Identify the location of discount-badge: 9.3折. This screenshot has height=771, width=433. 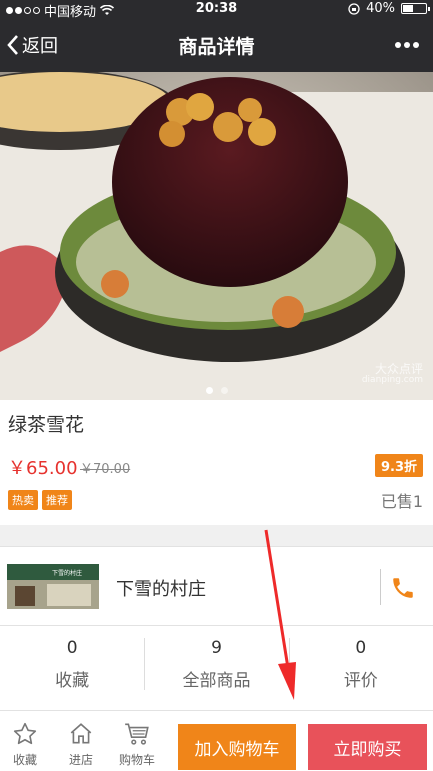
(398, 465).